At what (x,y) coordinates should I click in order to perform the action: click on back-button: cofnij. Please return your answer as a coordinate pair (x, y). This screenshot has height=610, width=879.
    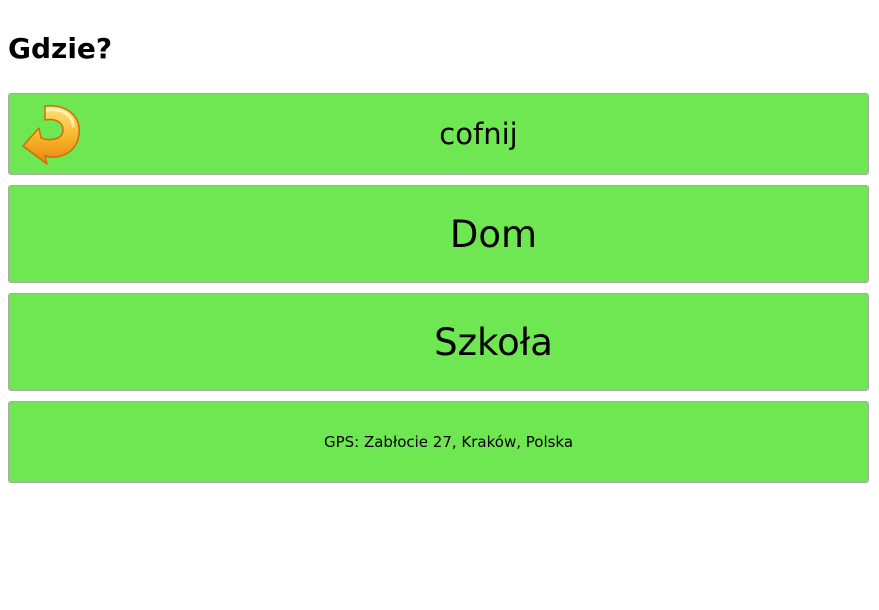
    Looking at the image, I should click on (438, 134).